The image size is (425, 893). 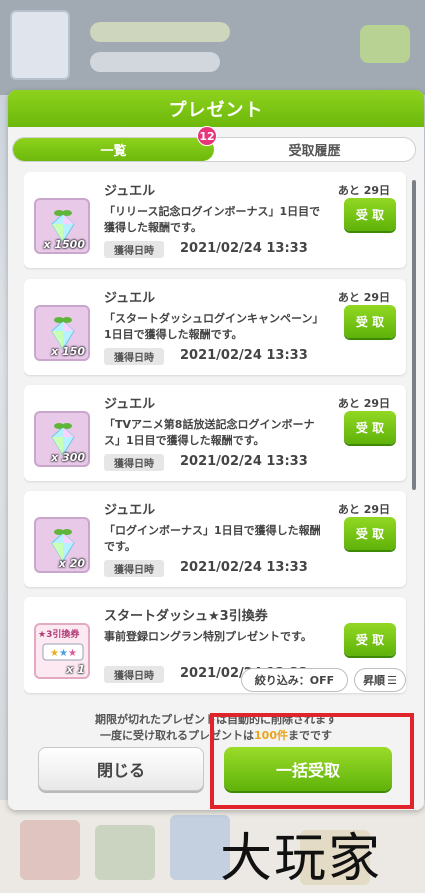 What do you see at coordinates (71, 563) in the screenshot?
I see `item-quantity: x 20` at bounding box center [71, 563].